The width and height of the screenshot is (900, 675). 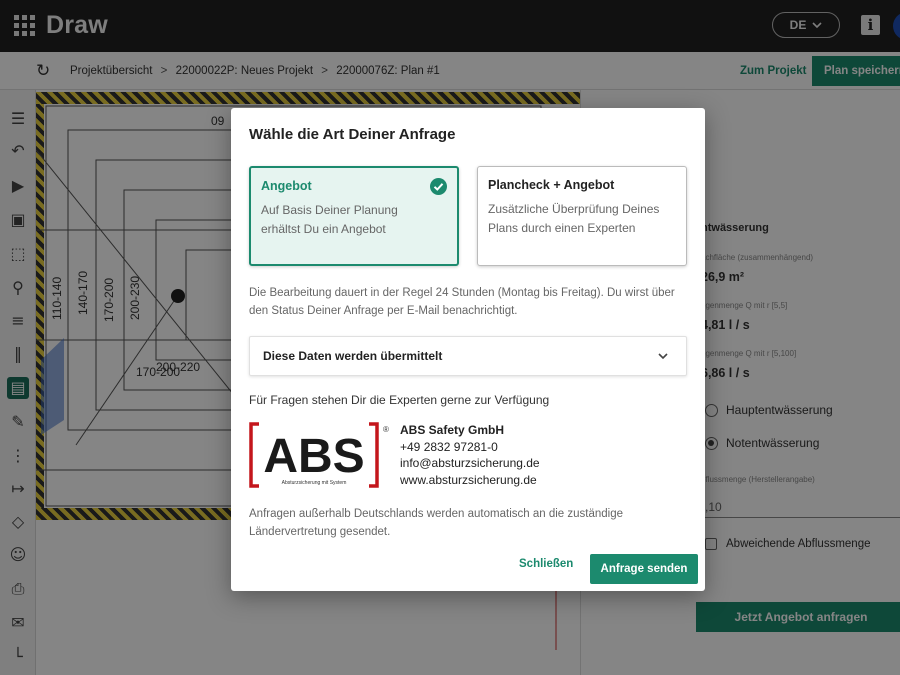 I want to click on contact-email: info@absturzsicherung.de, so click(x=470, y=463).